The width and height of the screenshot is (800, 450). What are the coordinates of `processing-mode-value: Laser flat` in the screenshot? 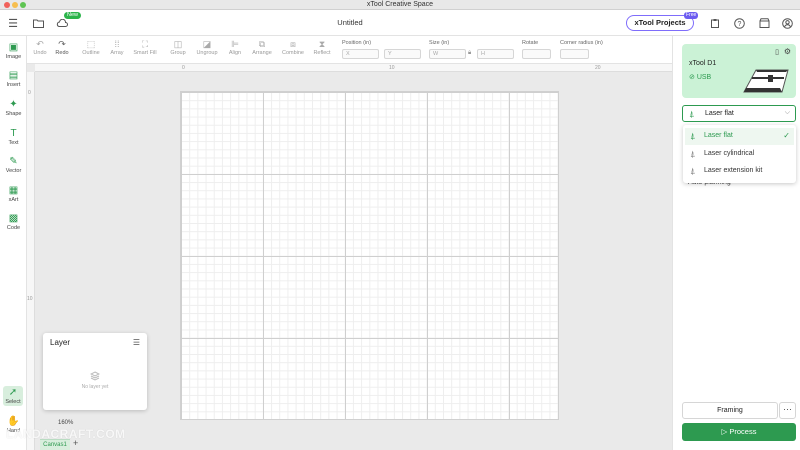 It's located at (719, 113).